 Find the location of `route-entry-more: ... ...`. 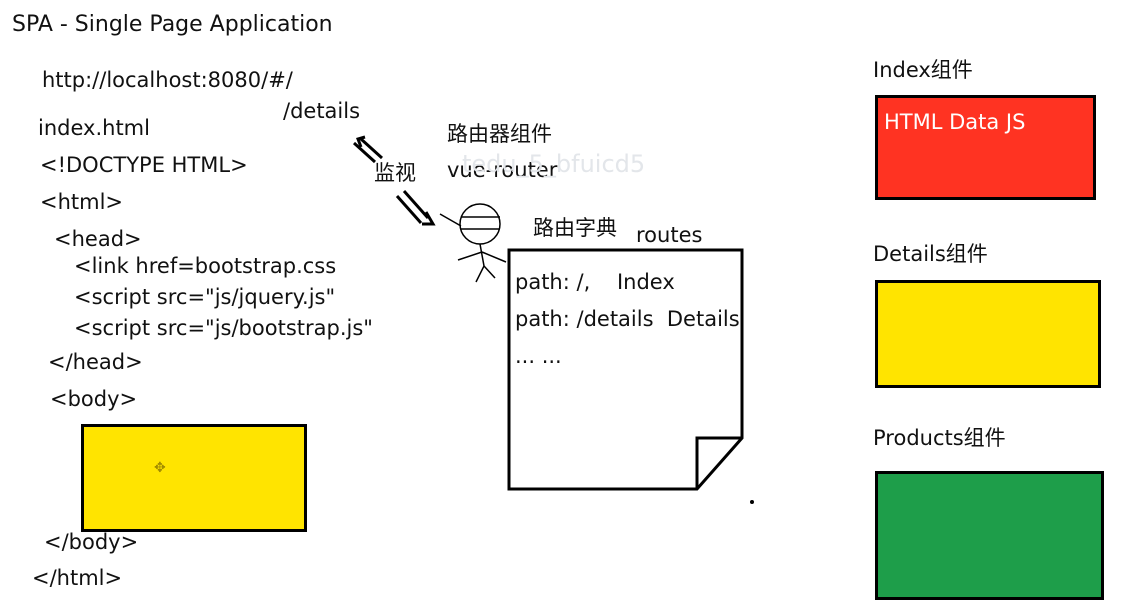

route-entry-more: ... ... is located at coordinates (538, 356).